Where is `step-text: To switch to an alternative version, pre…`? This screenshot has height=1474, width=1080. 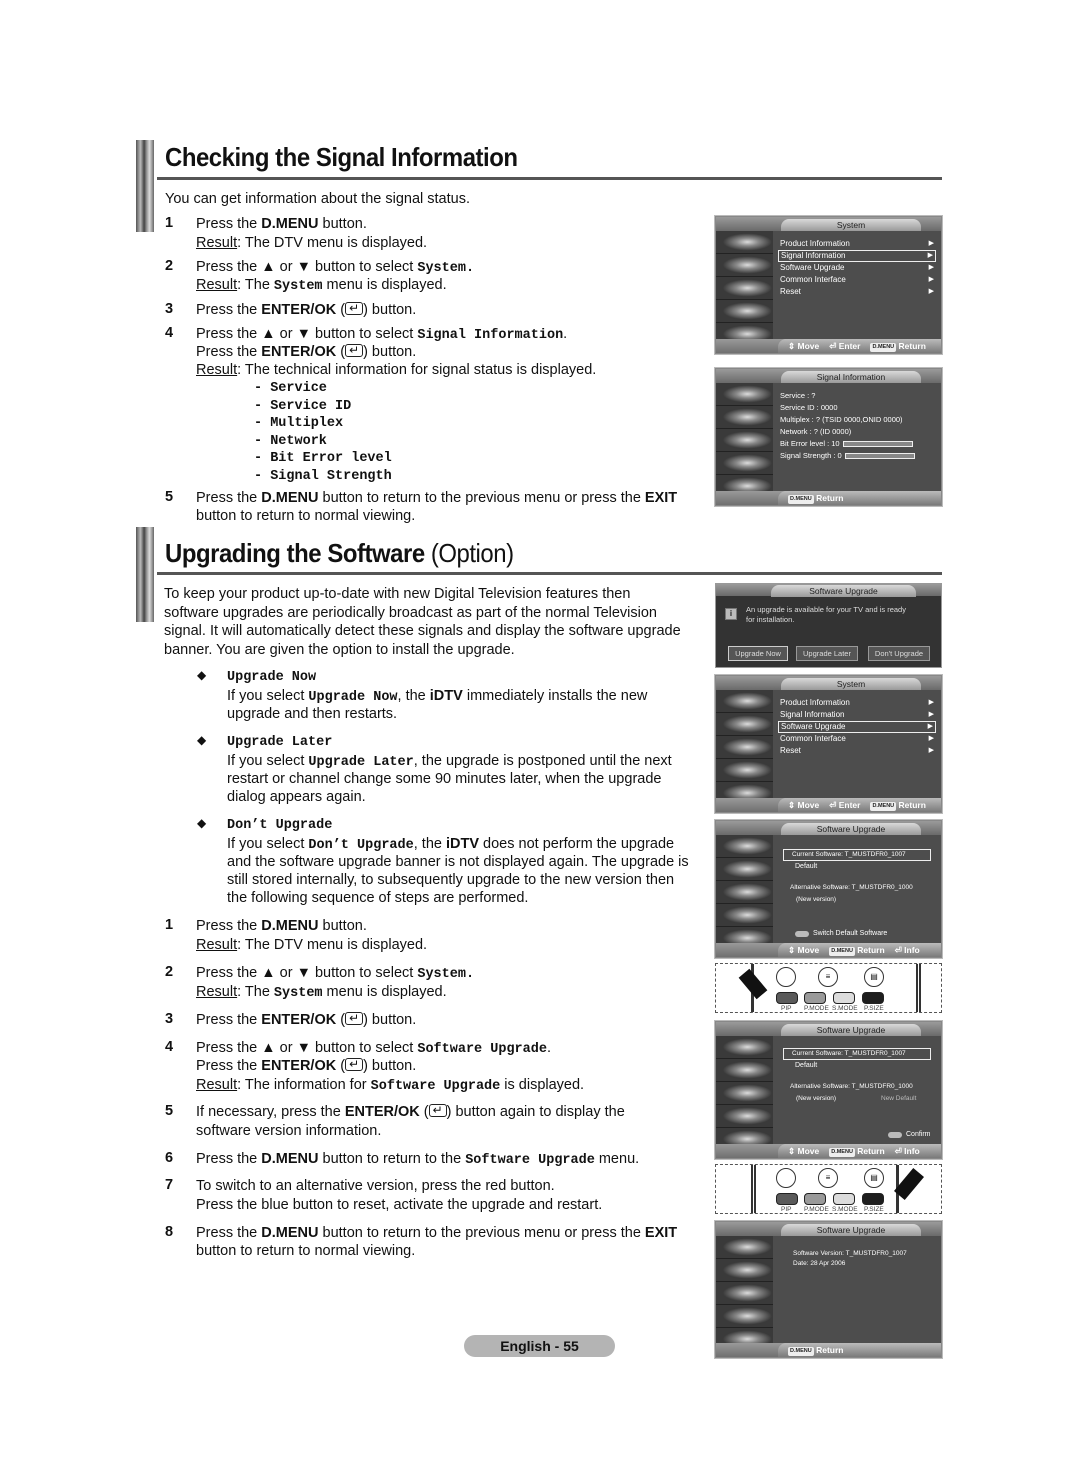
step-text: To switch to an alternative version, pre… is located at coordinates (375, 1186).